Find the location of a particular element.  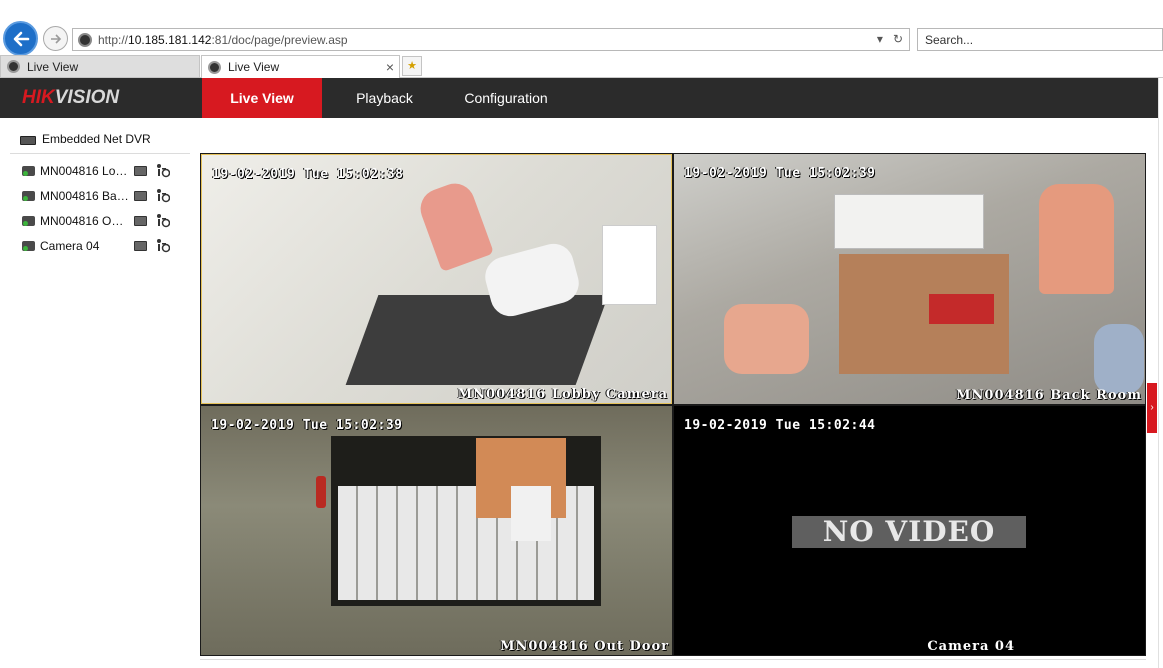

device-label: Embedded Net DVR is located at coordinates (96, 139).